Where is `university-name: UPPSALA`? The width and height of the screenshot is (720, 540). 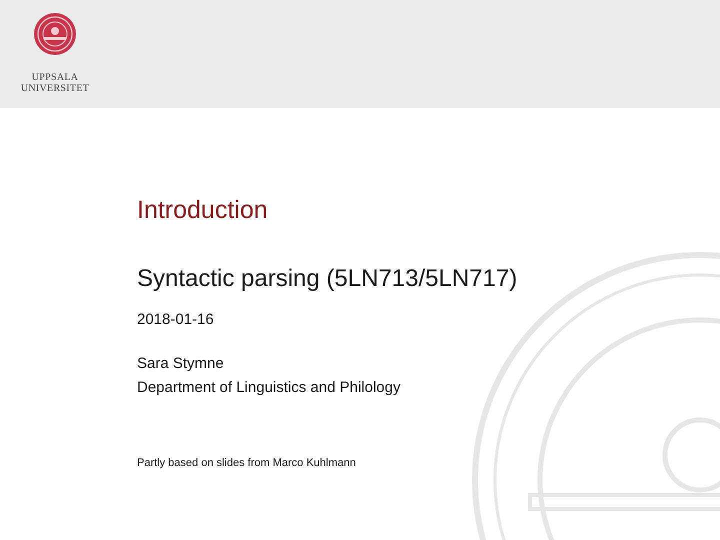
university-name: UPPSALA is located at coordinates (55, 77).